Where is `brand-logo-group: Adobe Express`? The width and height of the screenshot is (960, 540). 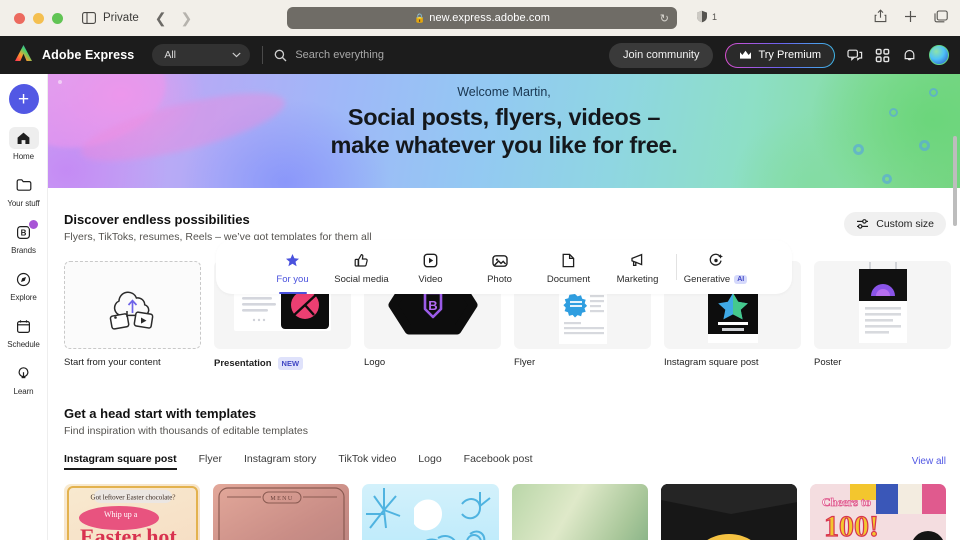 brand-logo-group: Adobe Express is located at coordinates (74, 55).